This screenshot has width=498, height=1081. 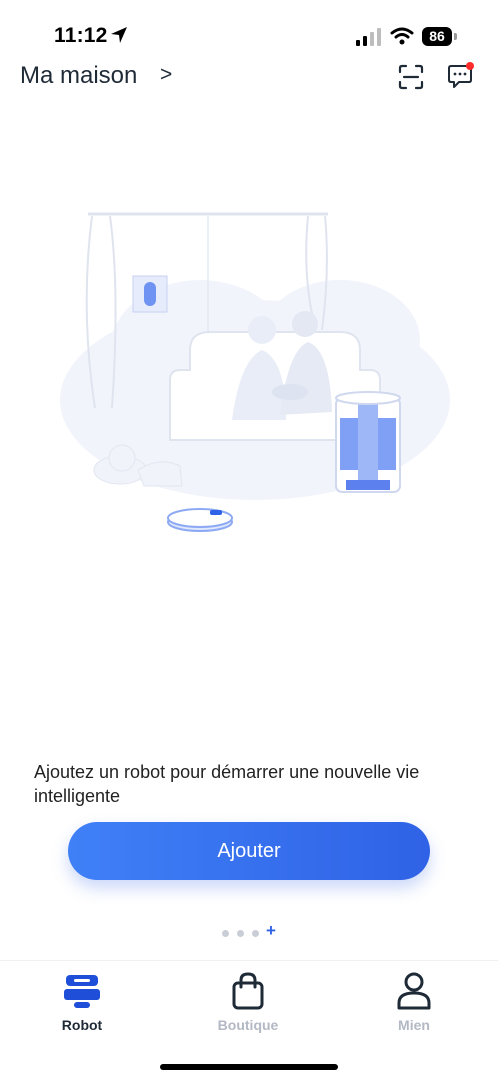 What do you see at coordinates (248, 1025) in the screenshot?
I see `tab-boutique-label: Boutique` at bounding box center [248, 1025].